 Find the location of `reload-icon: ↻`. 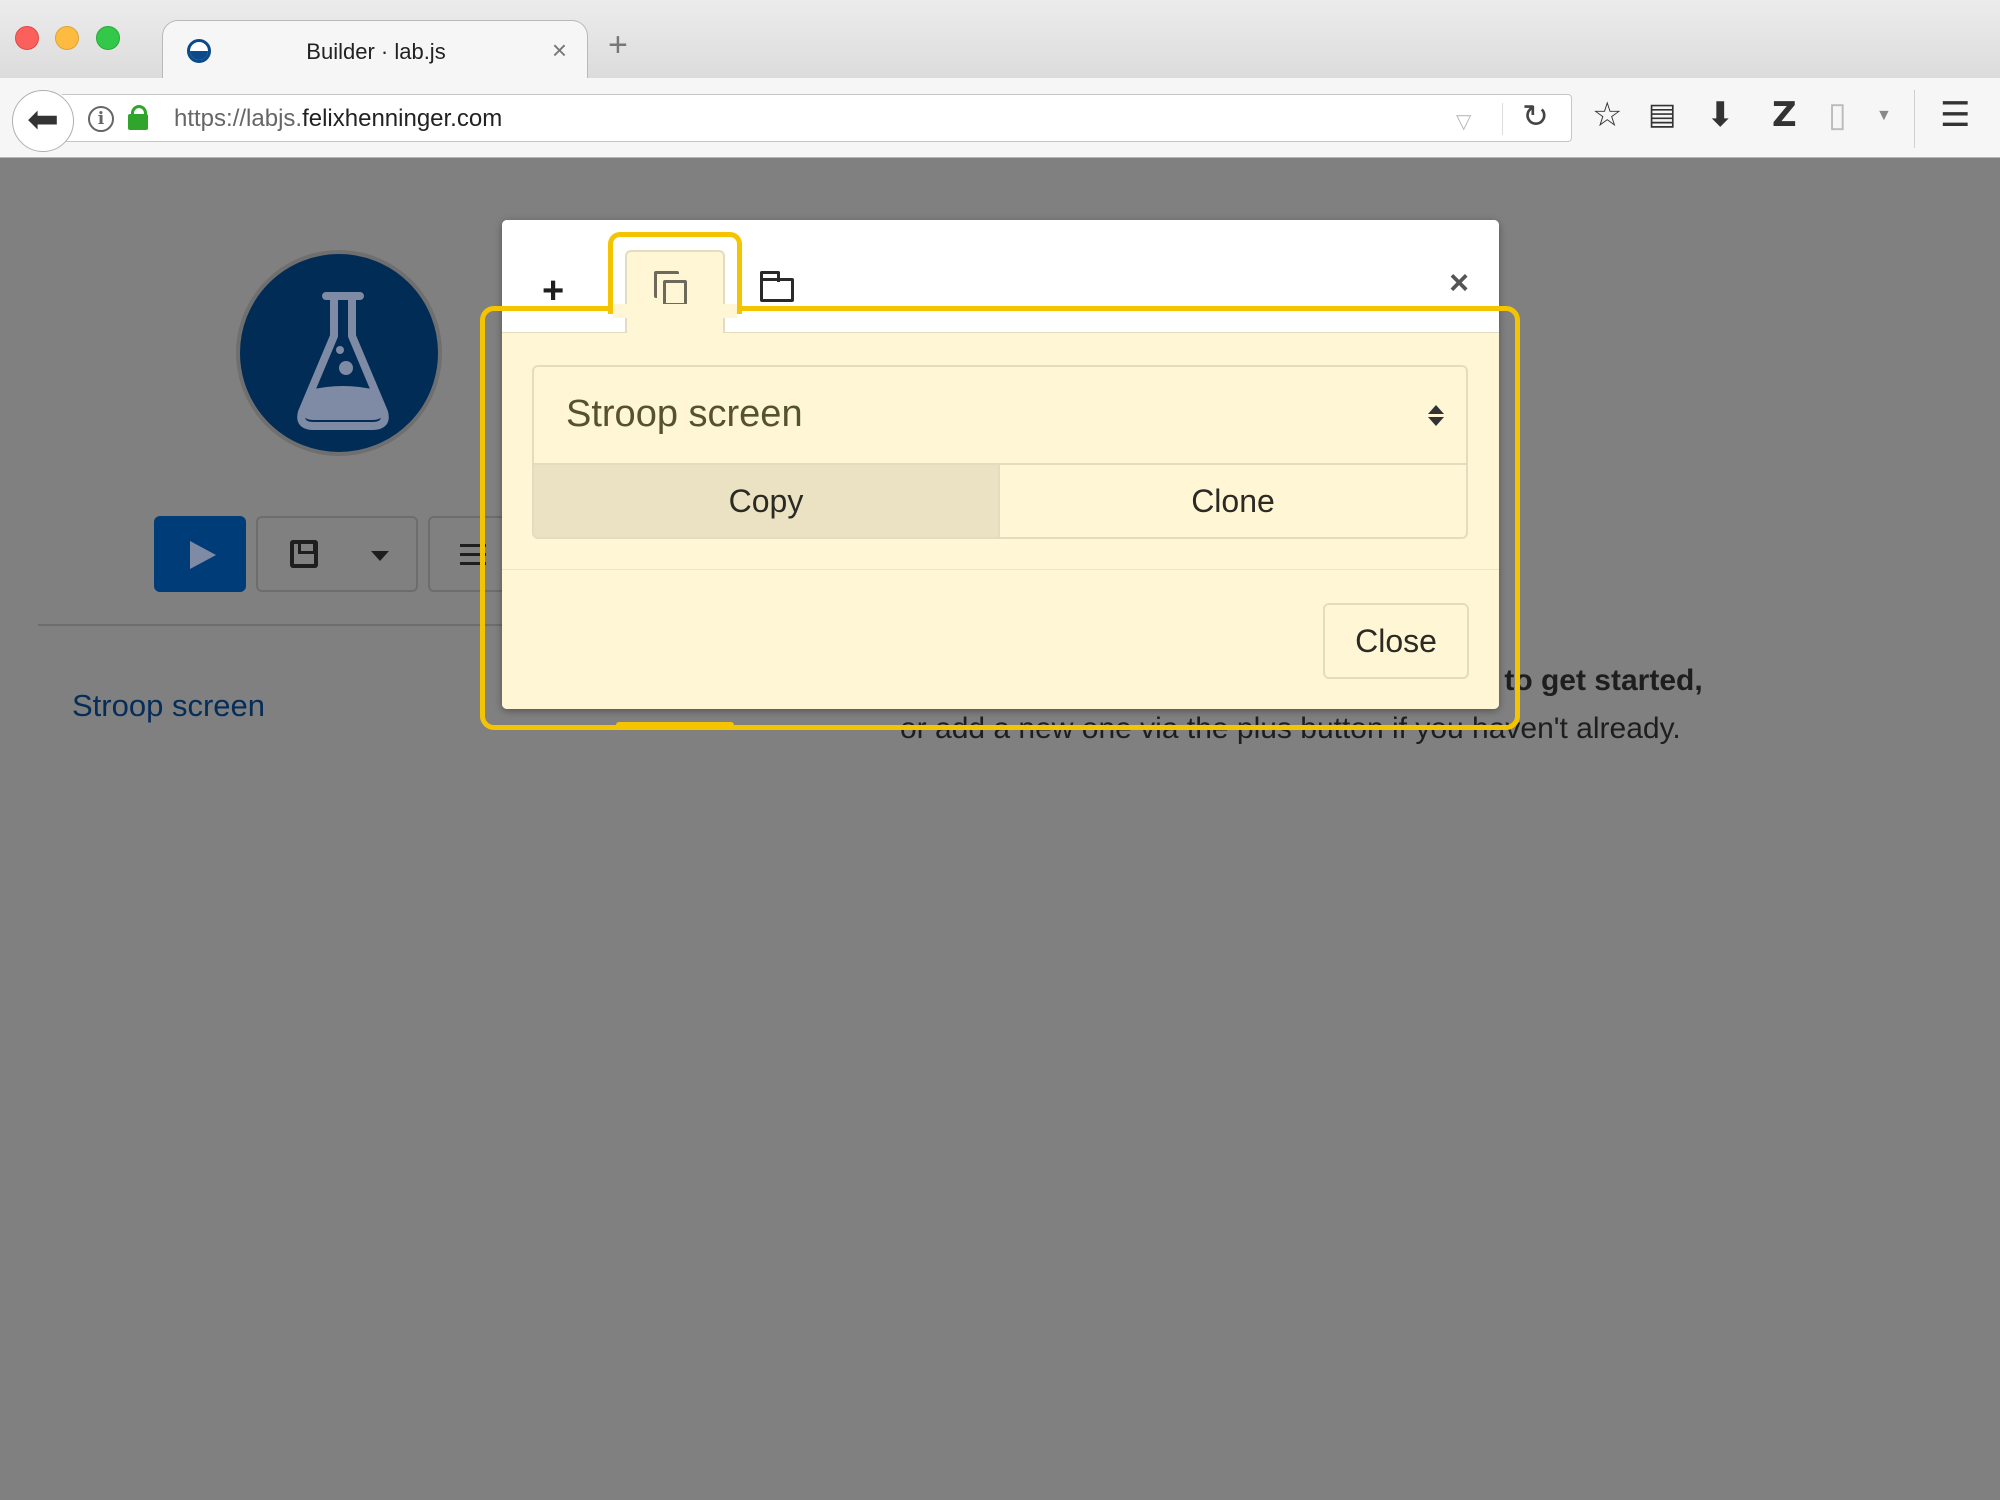

reload-icon: ↻ is located at coordinates (1535, 116).